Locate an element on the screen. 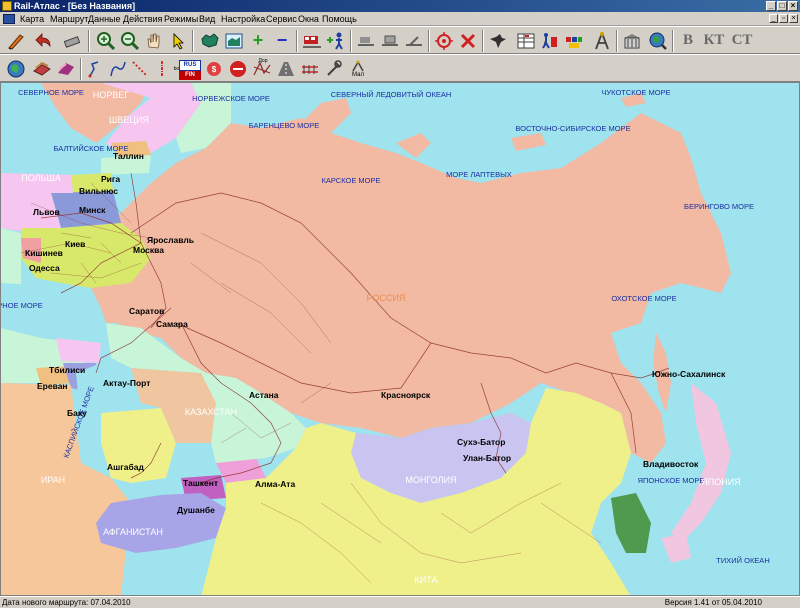  sea-label-laptev: МОРЕ ЛАПТЕВЫХ is located at coordinates (479, 174).